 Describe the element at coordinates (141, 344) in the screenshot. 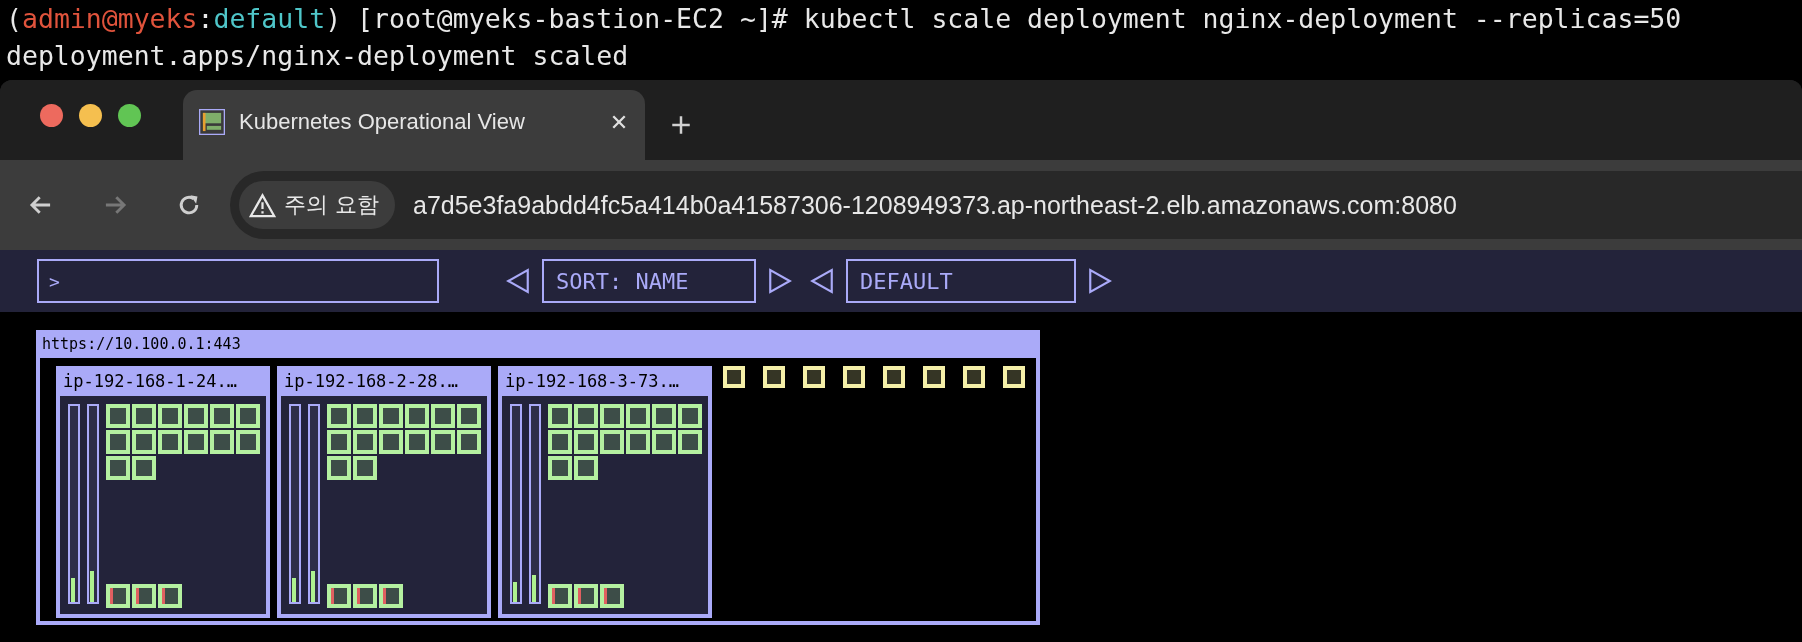

I see `cluster-title: https://10.100.0.1:443` at that location.